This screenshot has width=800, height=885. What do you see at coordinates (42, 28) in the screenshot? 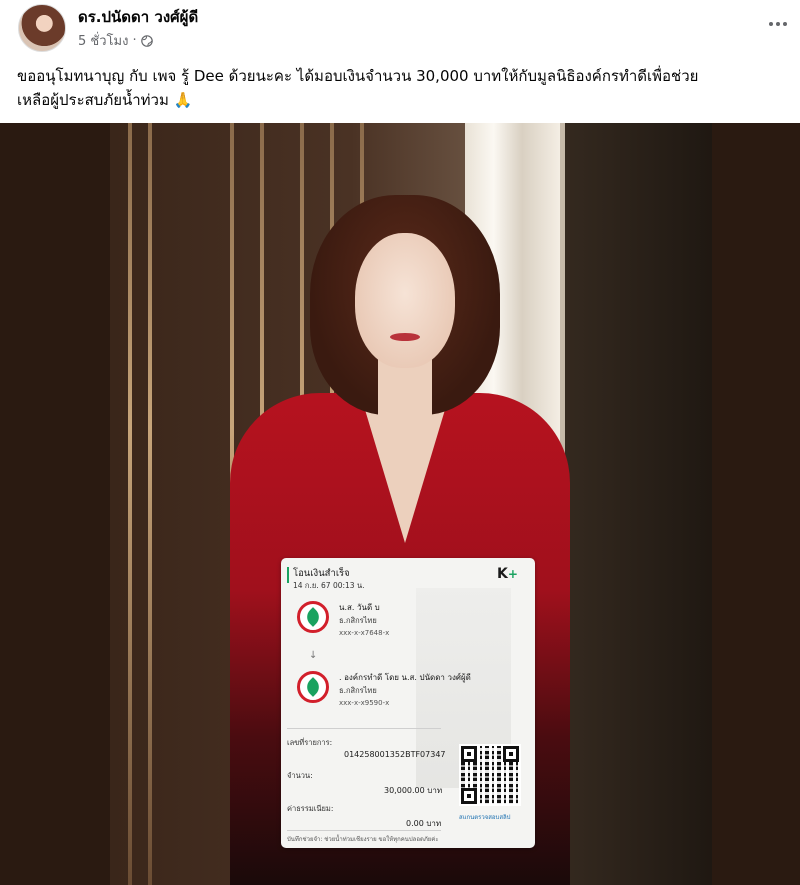
I see `author-avatar` at bounding box center [42, 28].